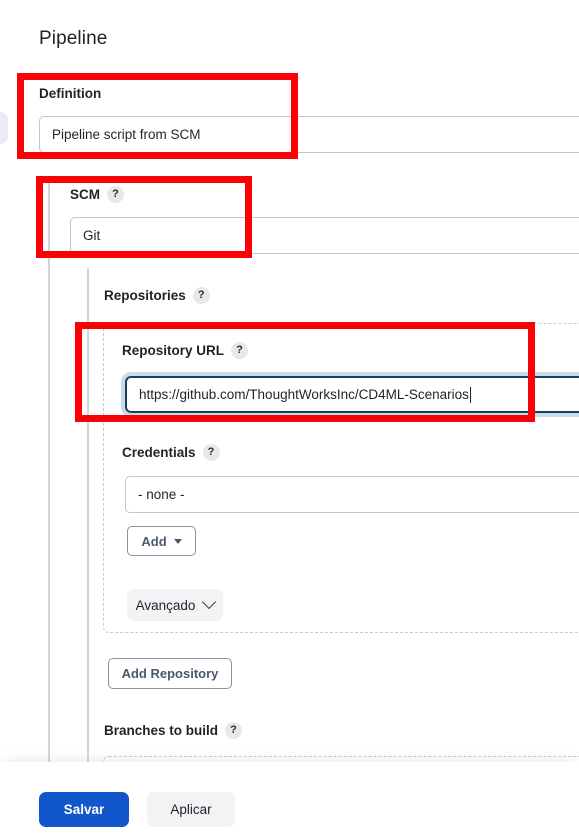 This screenshot has width=579, height=839. I want to click on repositories-label-text: Repositories, so click(145, 295).